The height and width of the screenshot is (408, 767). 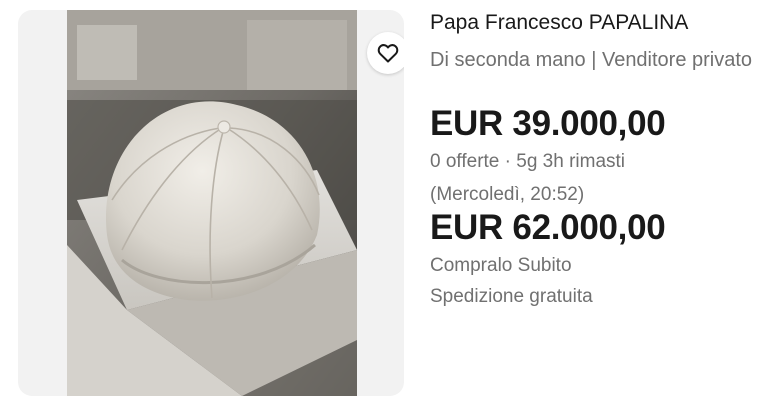 What do you see at coordinates (548, 123) in the screenshot?
I see `auction-price: EUR 39.000,00` at bounding box center [548, 123].